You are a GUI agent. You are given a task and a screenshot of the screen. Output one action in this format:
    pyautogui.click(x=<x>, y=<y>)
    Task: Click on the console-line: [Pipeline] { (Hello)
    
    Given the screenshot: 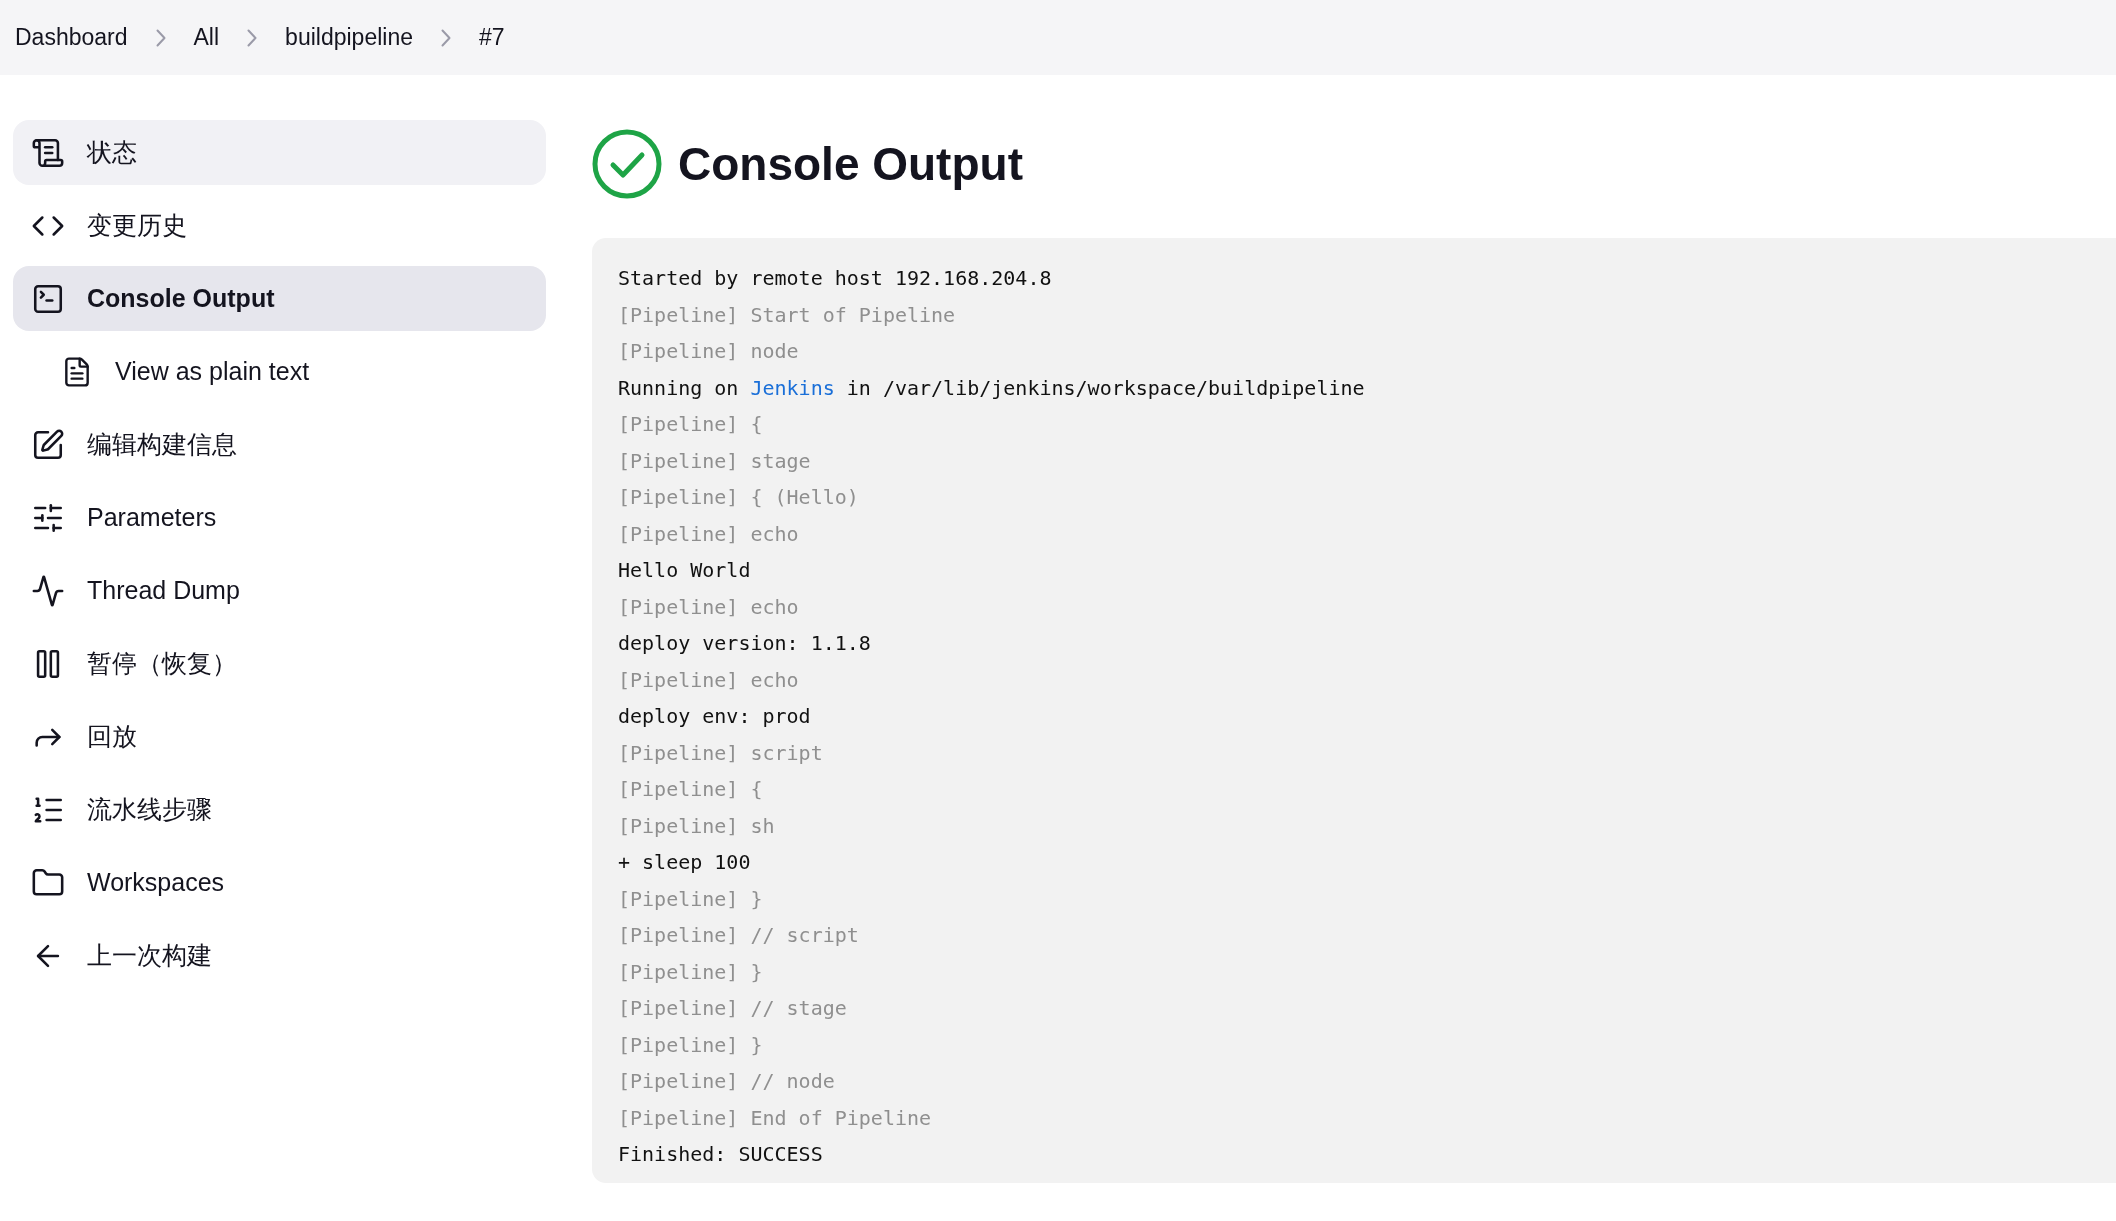 What is the action you would take?
    pyautogui.click(x=739, y=497)
    